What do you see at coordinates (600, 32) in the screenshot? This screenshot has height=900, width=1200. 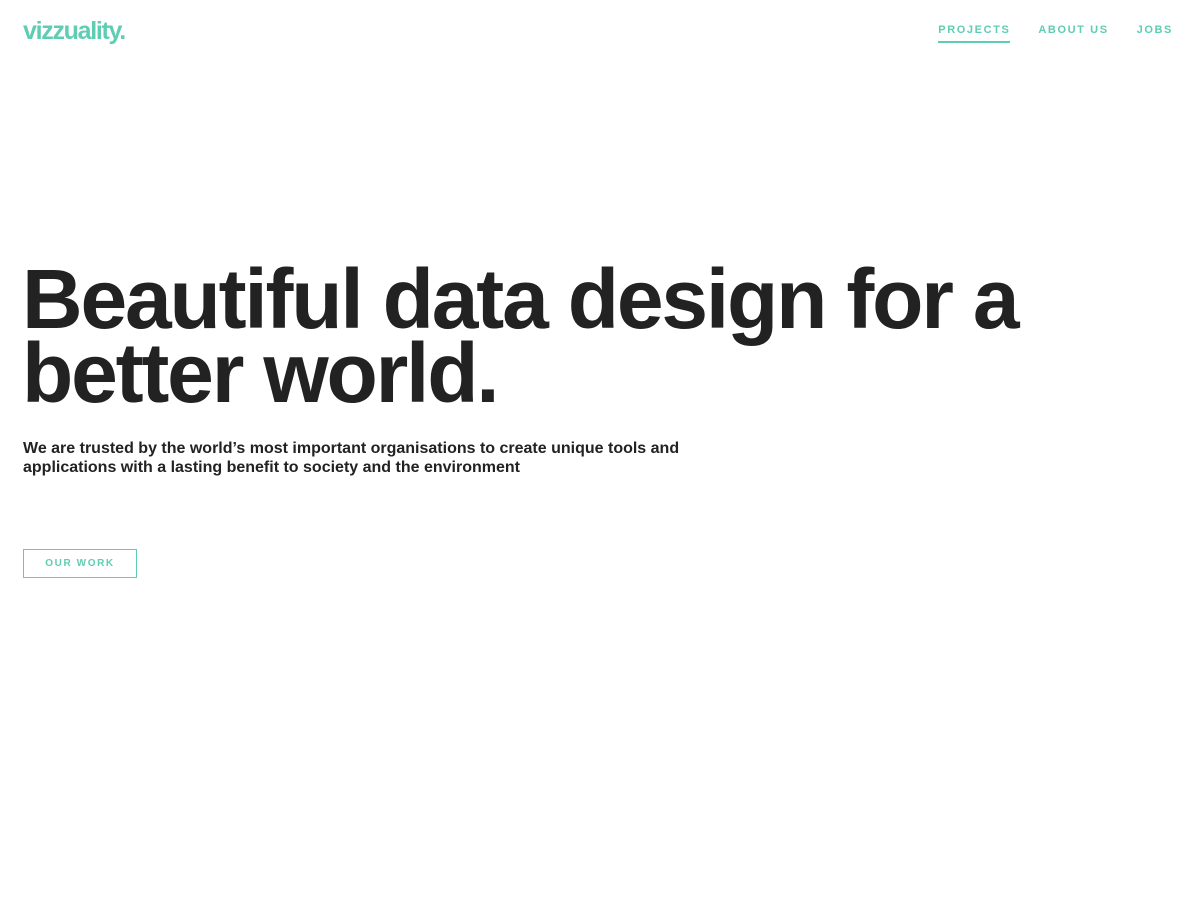 I see `site-header: vizzuality. PROJECTS ABOUT US JOBS` at bounding box center [600, 32].